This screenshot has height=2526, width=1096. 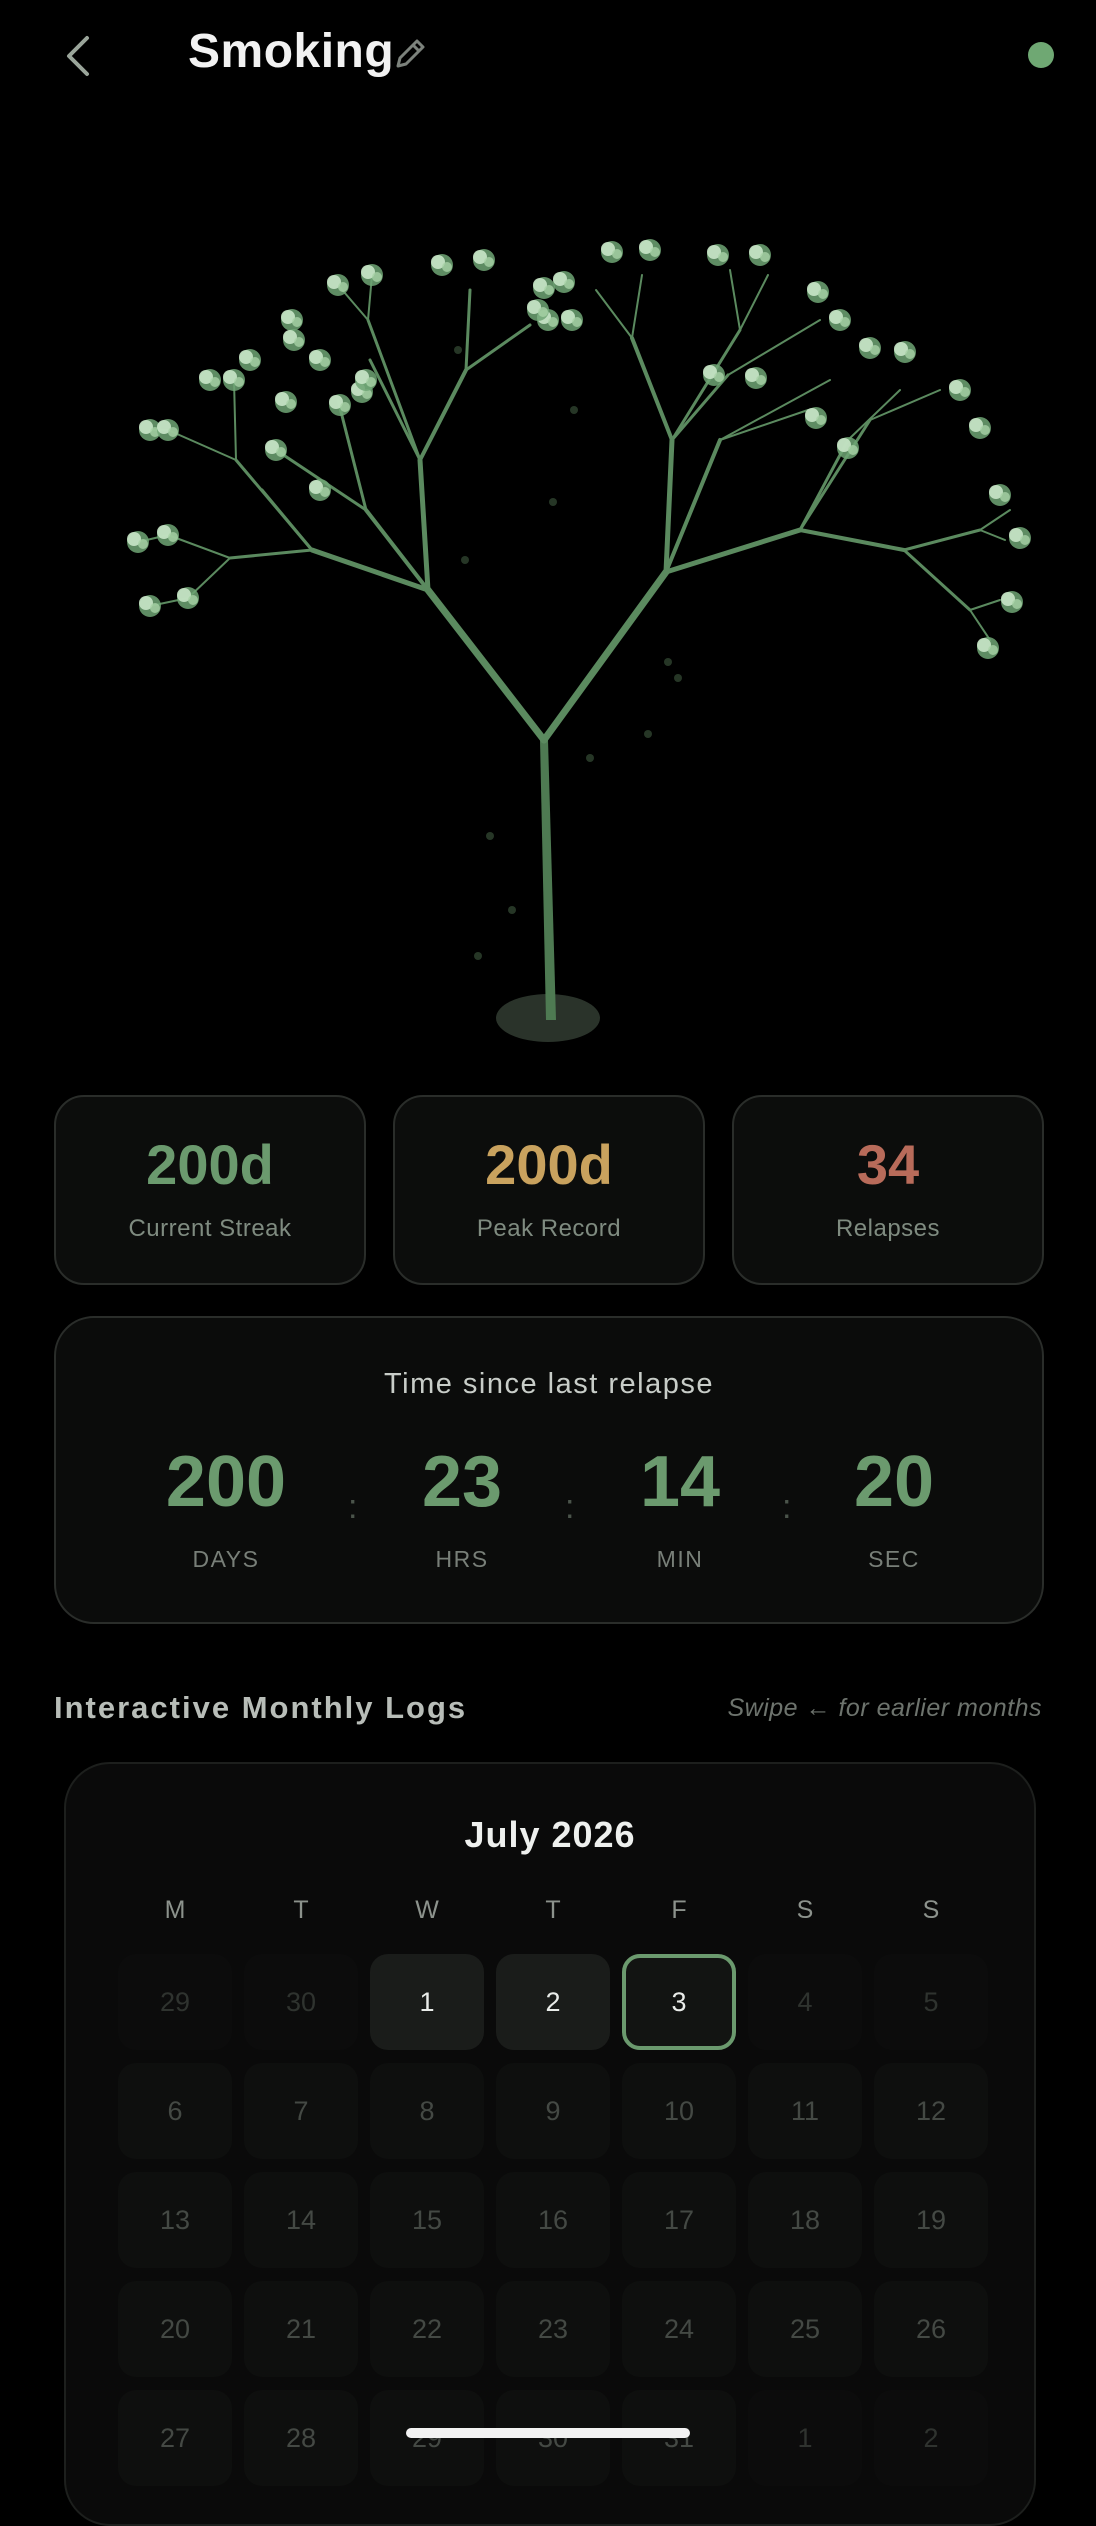 I want to click on calendar-day: 27, so click(x=175, y=2438).